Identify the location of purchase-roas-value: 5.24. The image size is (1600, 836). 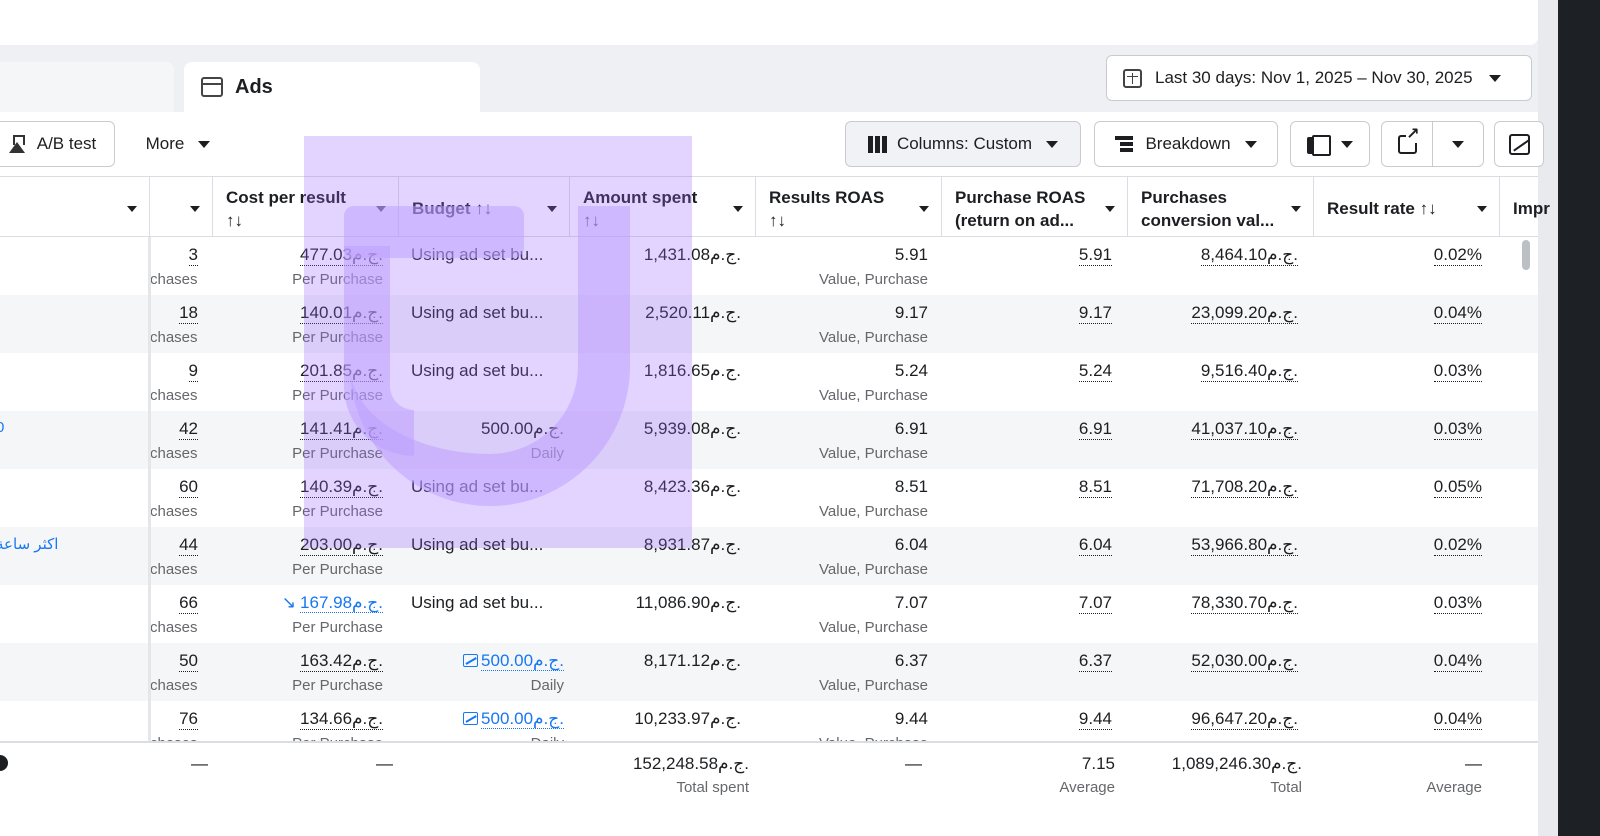
(1095, 371).